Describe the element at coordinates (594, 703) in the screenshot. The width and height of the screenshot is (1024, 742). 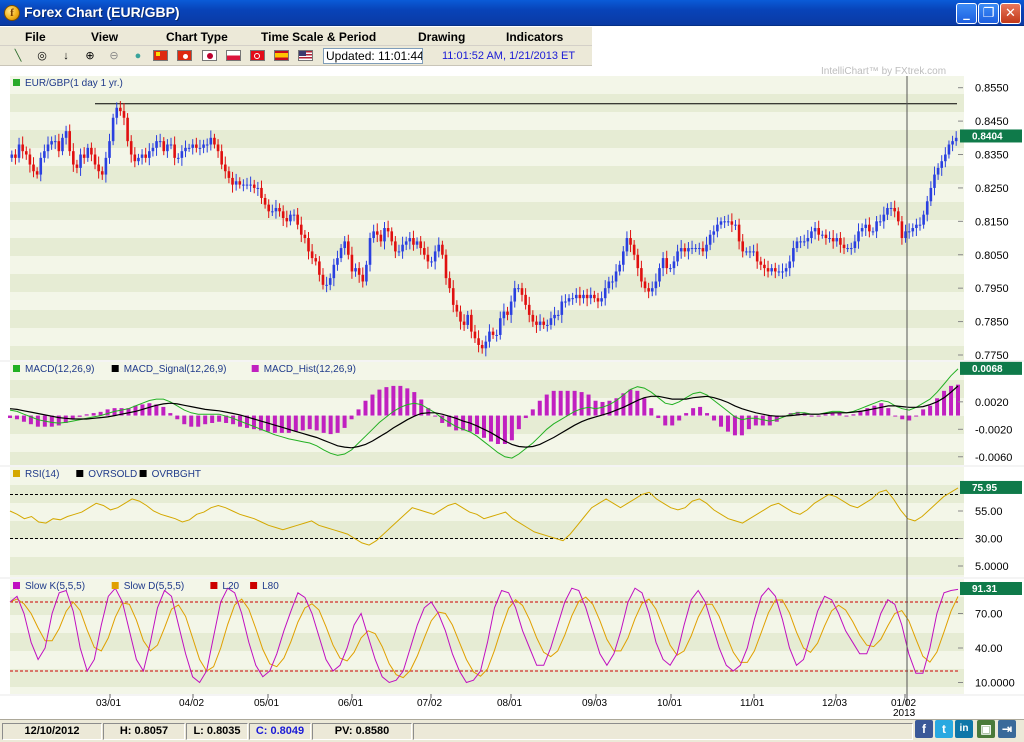
I see `date-tick-label: 09/03` at that location.